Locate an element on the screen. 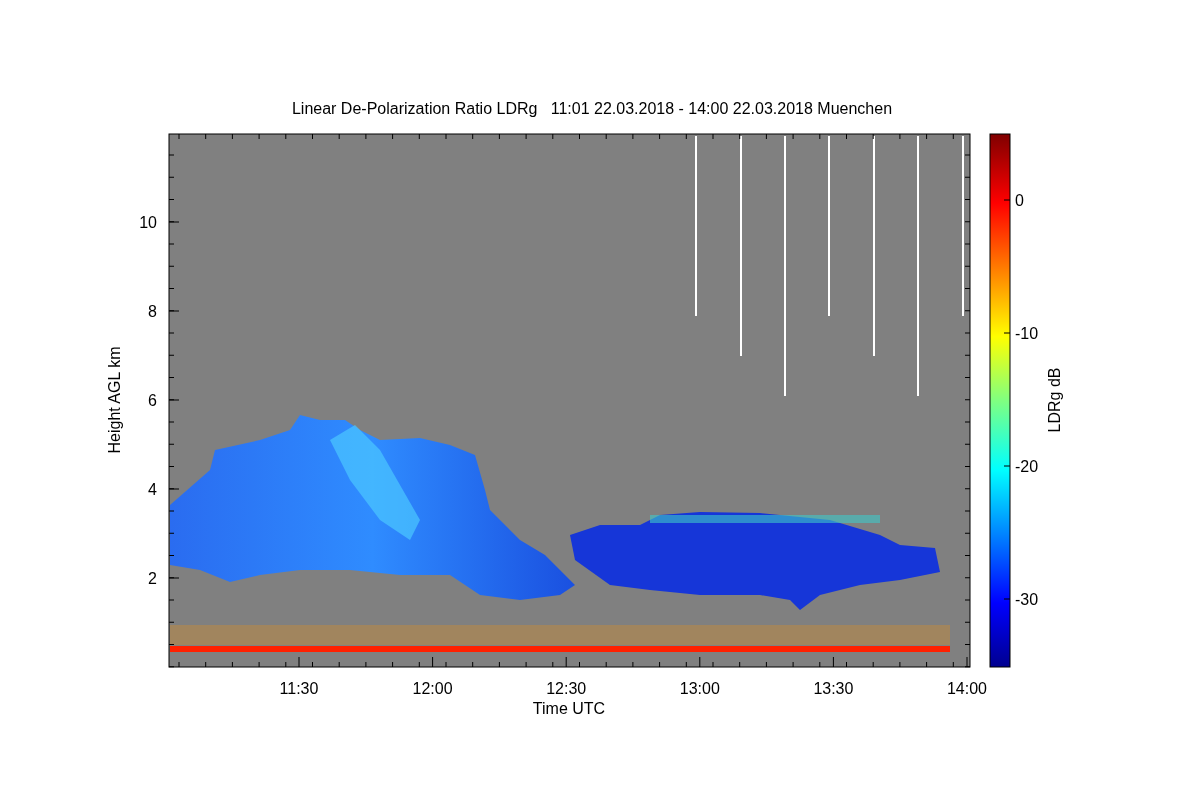 This screenshot has height=800, width=1200. colorbar-tick-label: -10 is located at coordinates (1027, 333).